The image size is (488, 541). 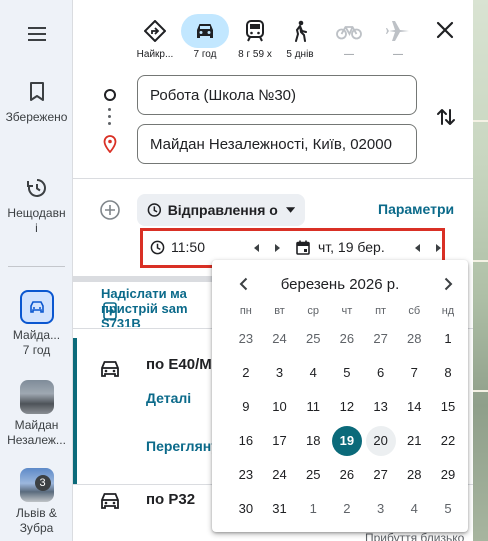 I want to click on day-number: 7, so click(x=414, y=372).